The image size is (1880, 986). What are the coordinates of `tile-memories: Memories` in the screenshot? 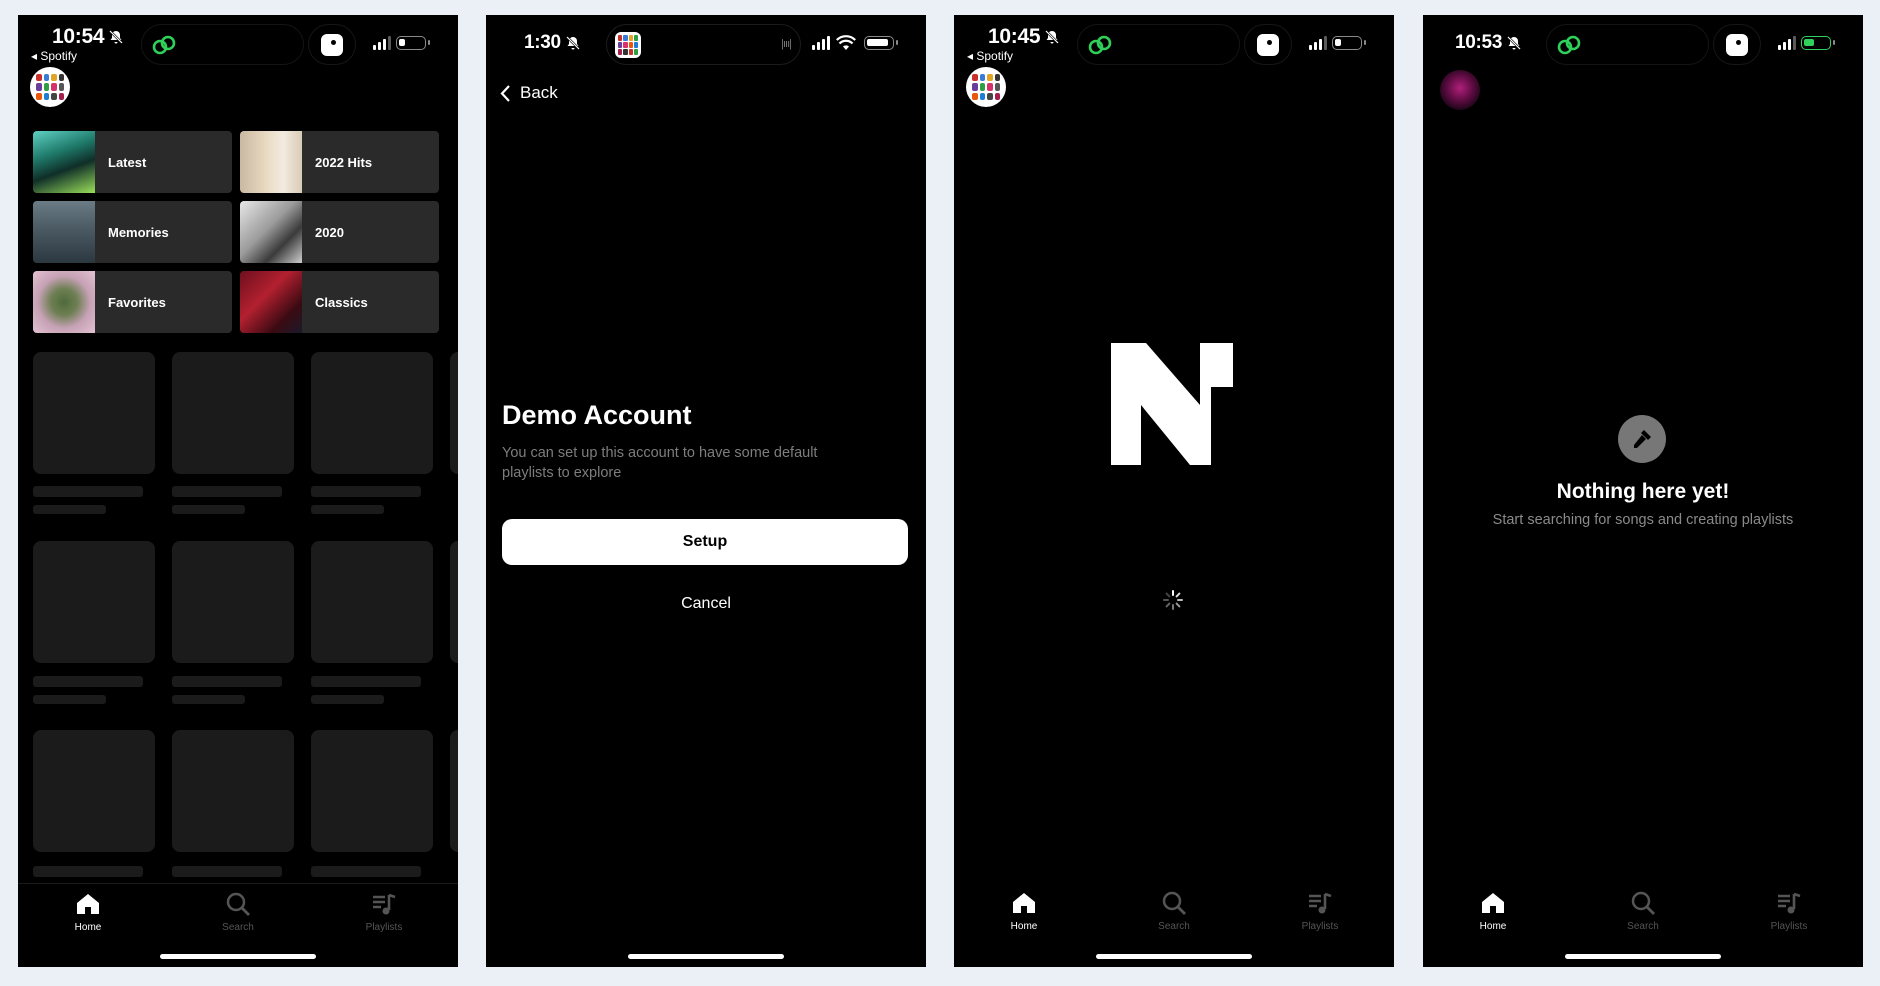 It's located at (132, 232).